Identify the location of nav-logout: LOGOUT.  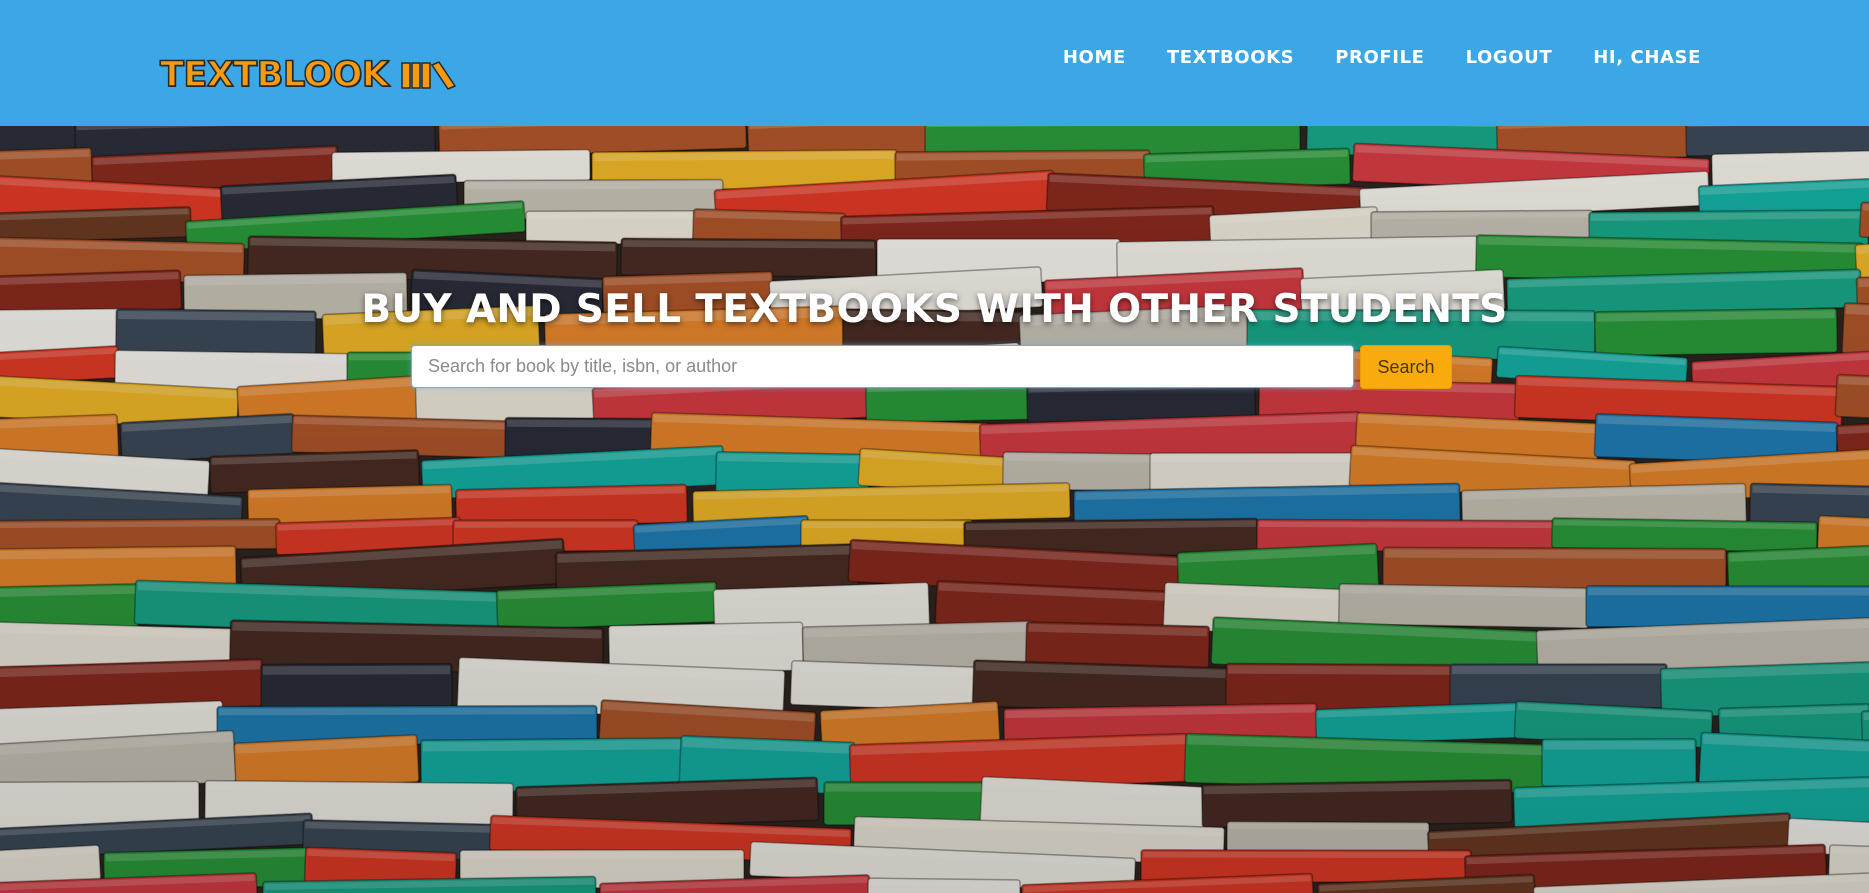
(1509, 57).